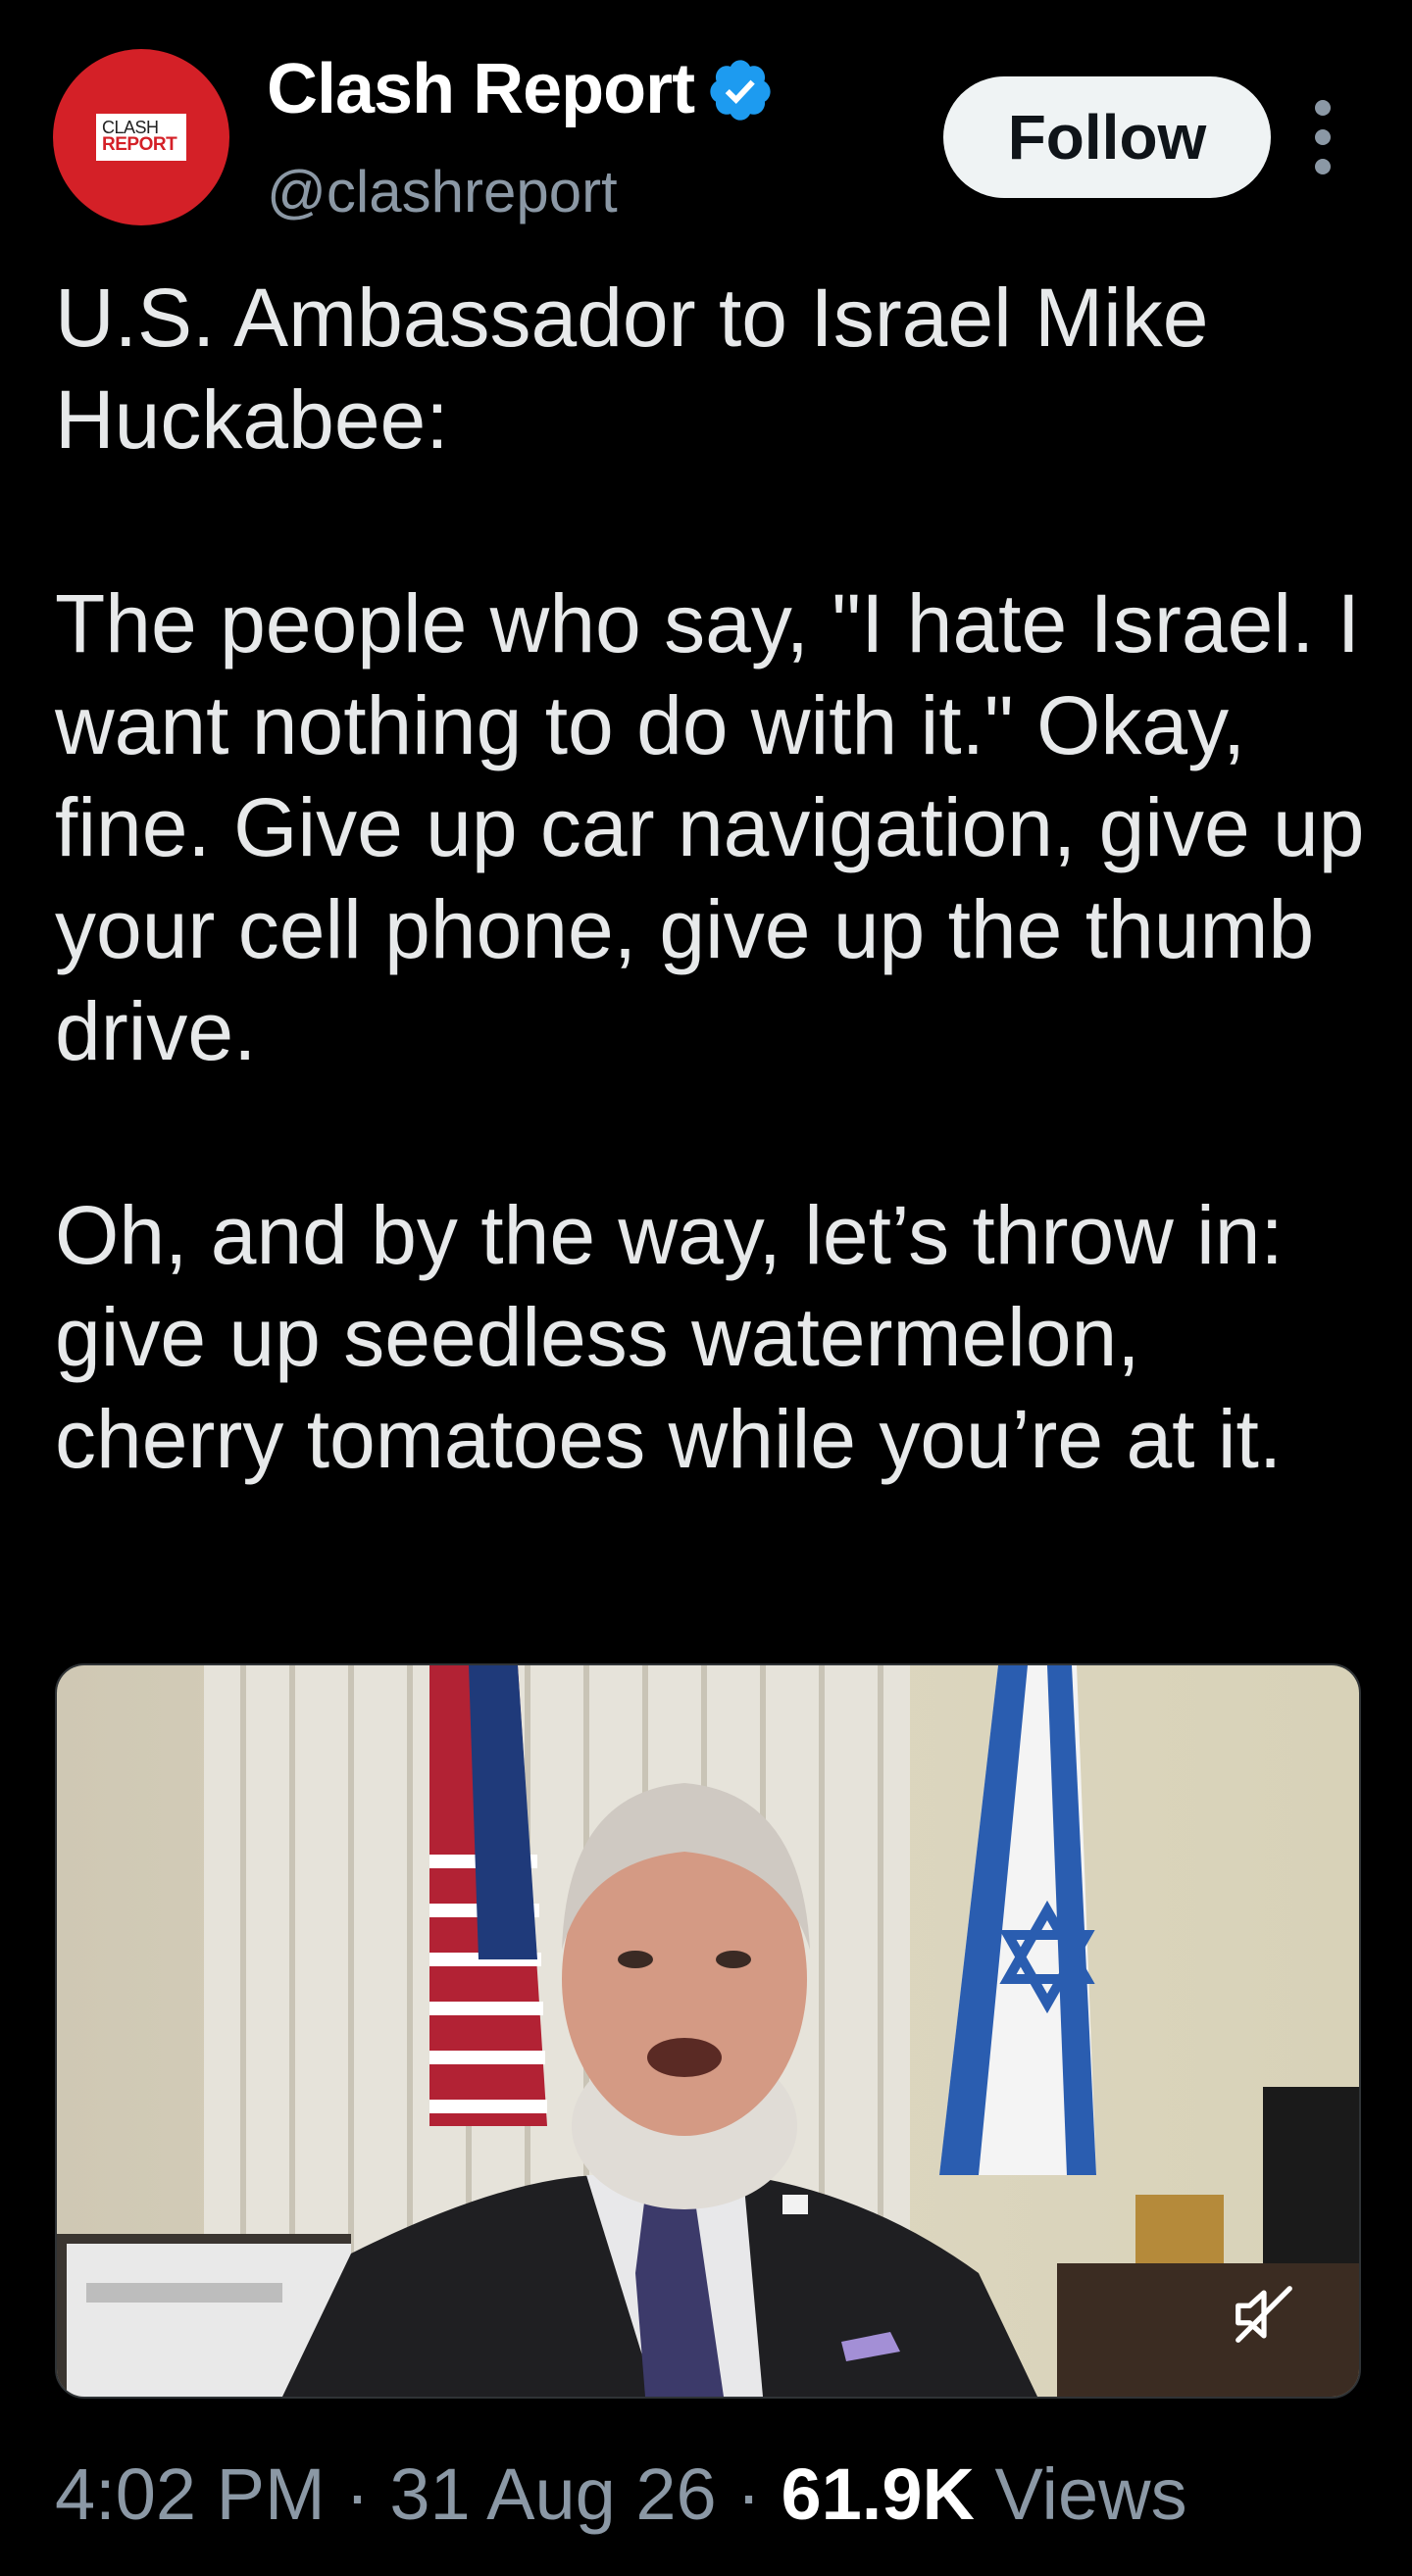 Image resolution: width=1412 pixels, height=2576 pixels. What do you see at coordinates (481, 89) in the screenshot?
I see `display-name: Clash Report` at bounding box center [481, 89].